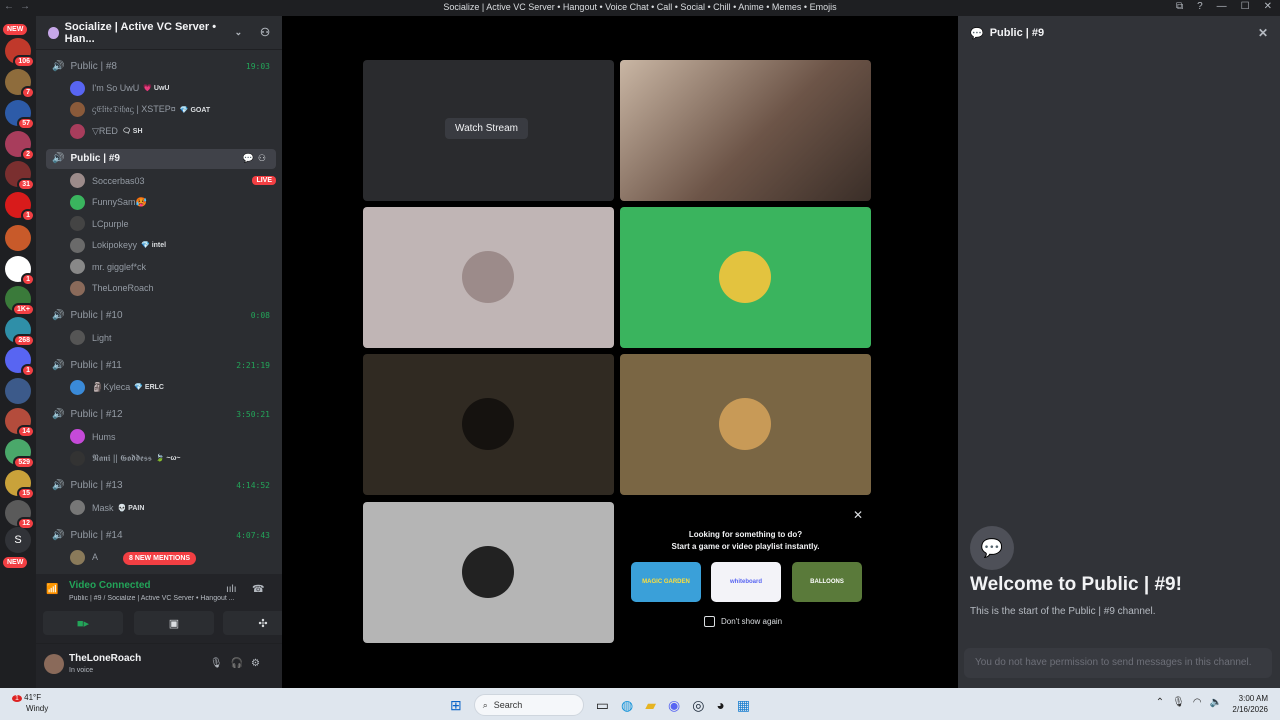  Describe the element at coordinates (528, 705) in the screenshot. I see `taskbar-search: ⌕ Search` at that location.